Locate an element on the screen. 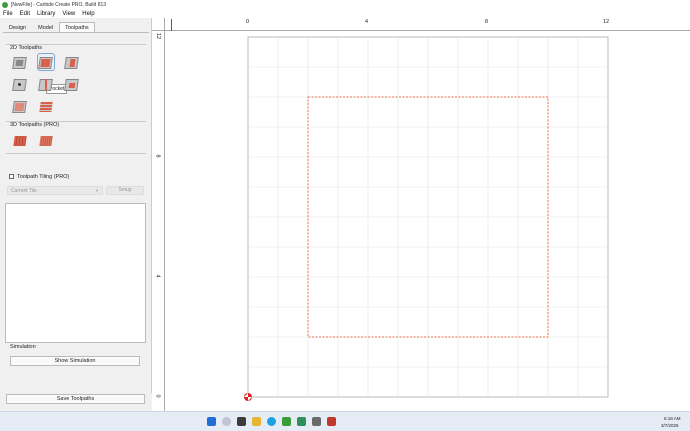  tiling-checkbox is located at coordinates (11, 176).